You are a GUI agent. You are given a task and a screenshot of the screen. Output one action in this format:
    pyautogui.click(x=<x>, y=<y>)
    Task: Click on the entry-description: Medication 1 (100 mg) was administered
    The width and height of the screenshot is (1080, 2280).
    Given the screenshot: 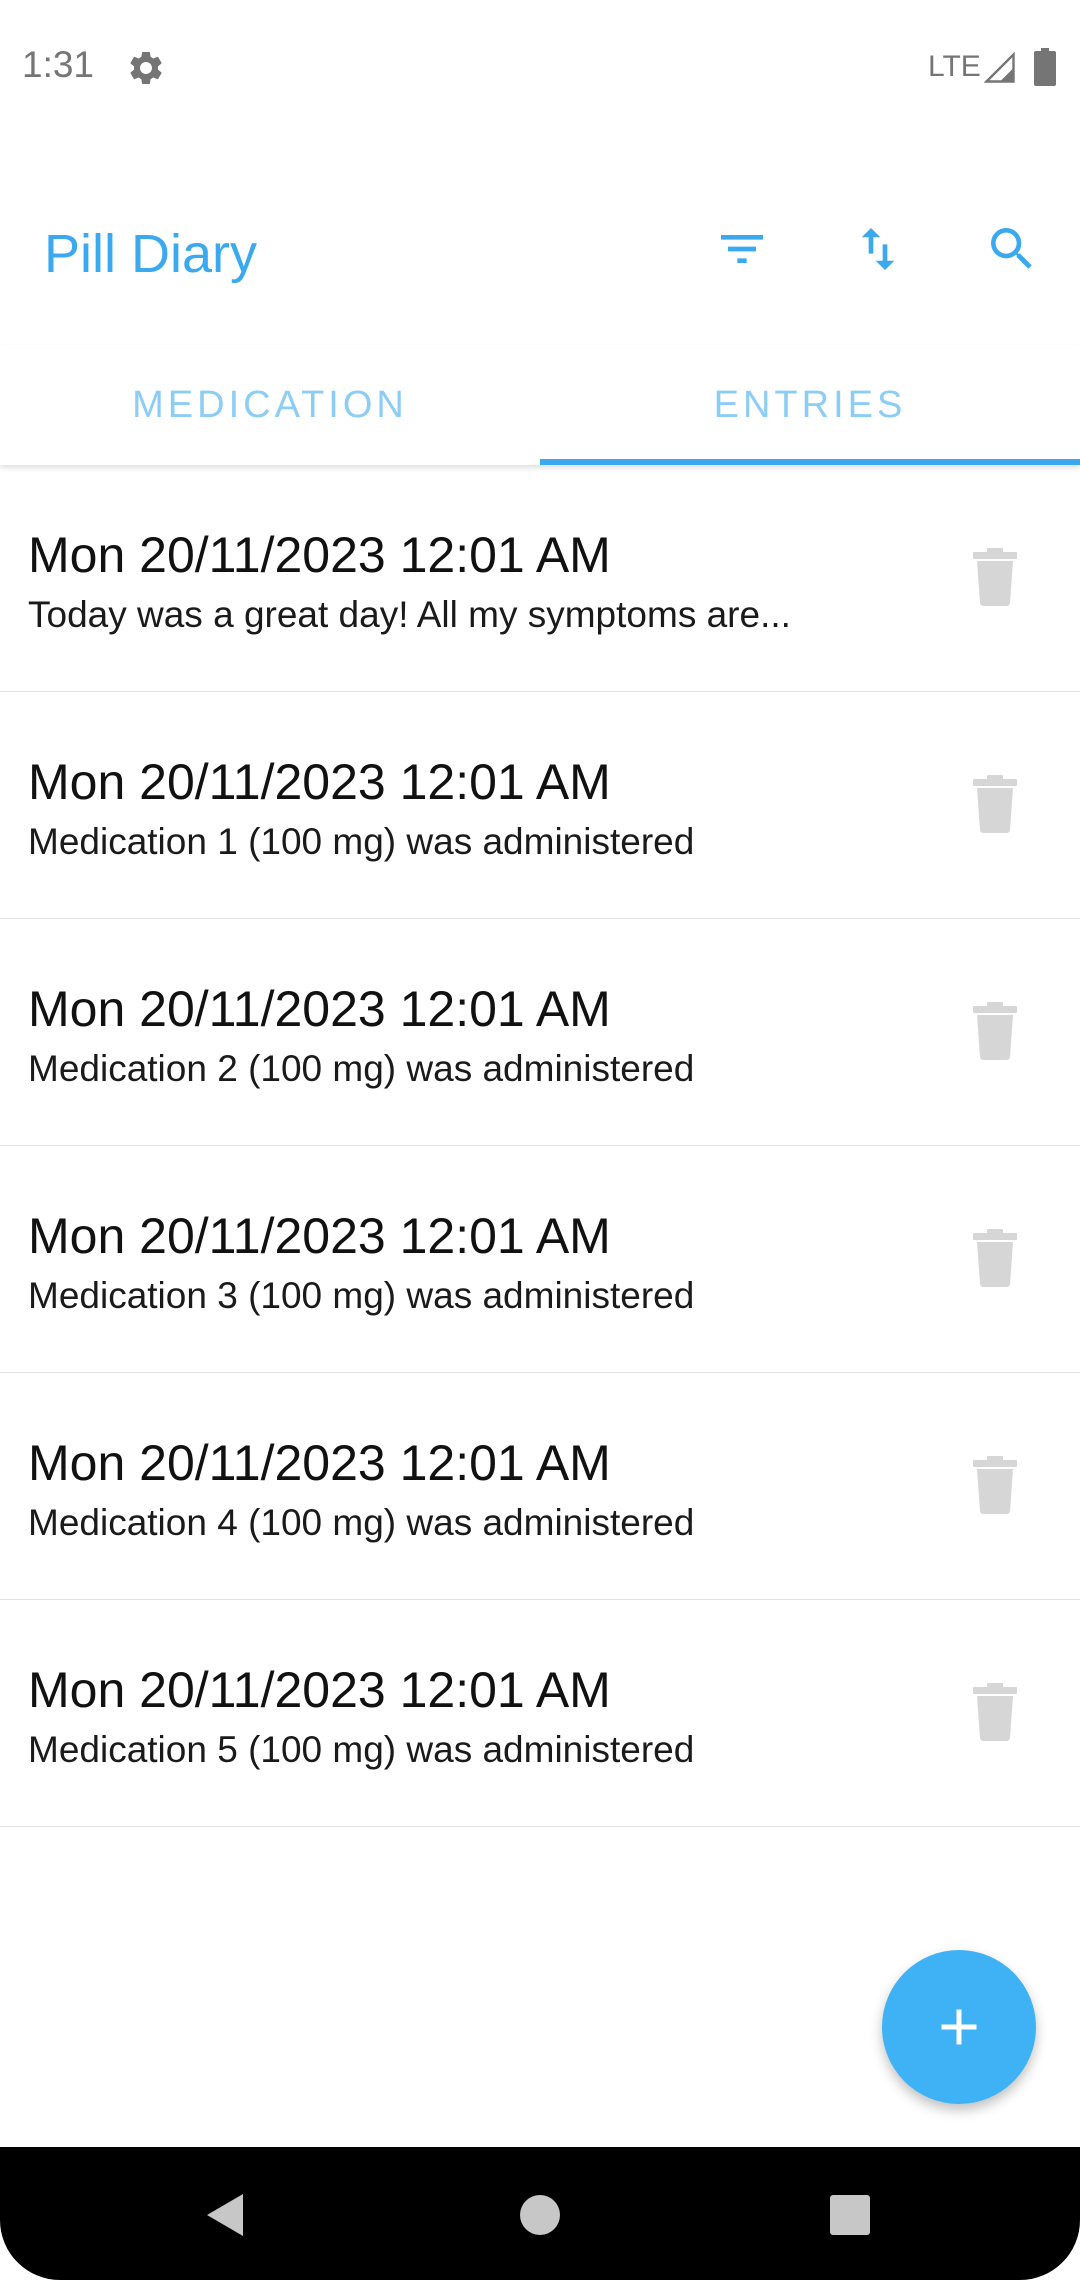 What is the action you would take?
    pyautogui.click(x=361, y=841)
    